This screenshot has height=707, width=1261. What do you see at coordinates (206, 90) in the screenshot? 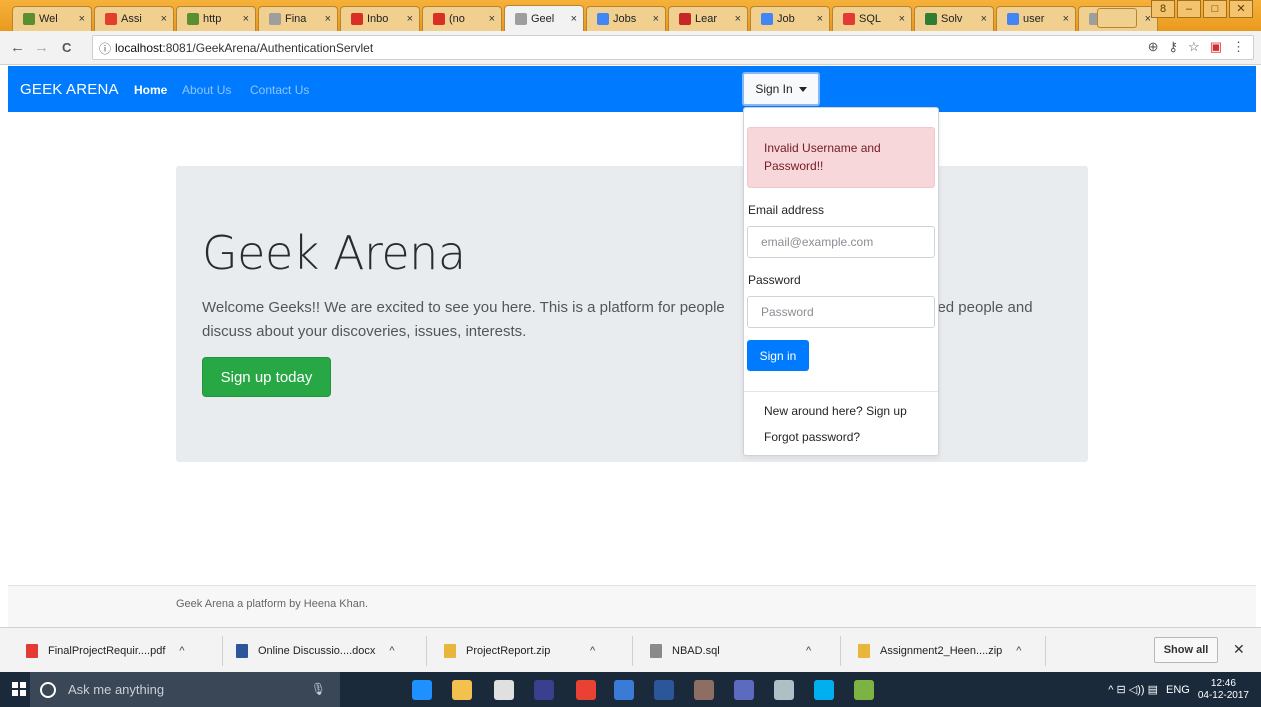
I see `nav-about-us: About Us` at bounding box center [206, 90].